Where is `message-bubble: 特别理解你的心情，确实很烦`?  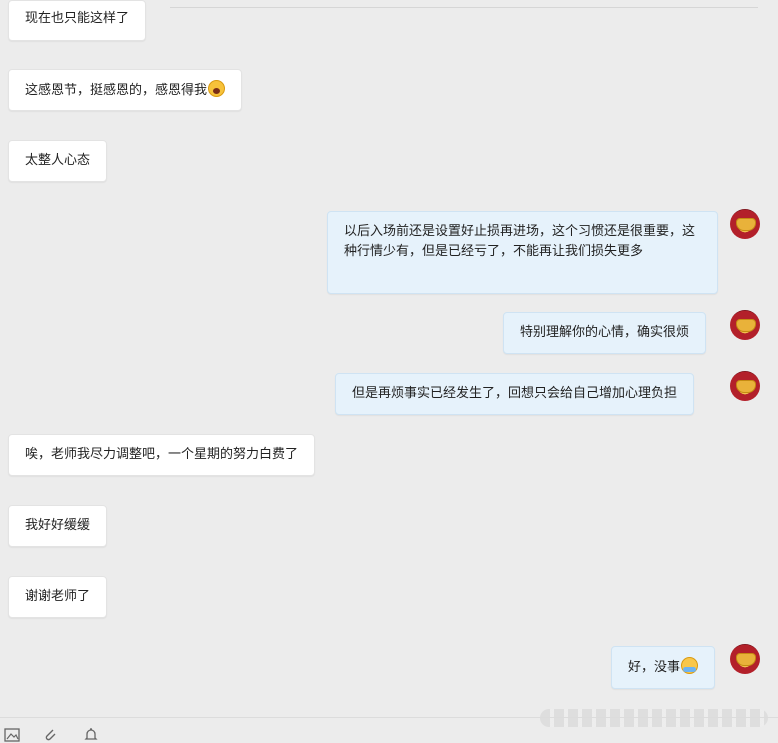 message-bubble: 特别理解你的心情，确实很烦 is located at coordinates (605, 333).